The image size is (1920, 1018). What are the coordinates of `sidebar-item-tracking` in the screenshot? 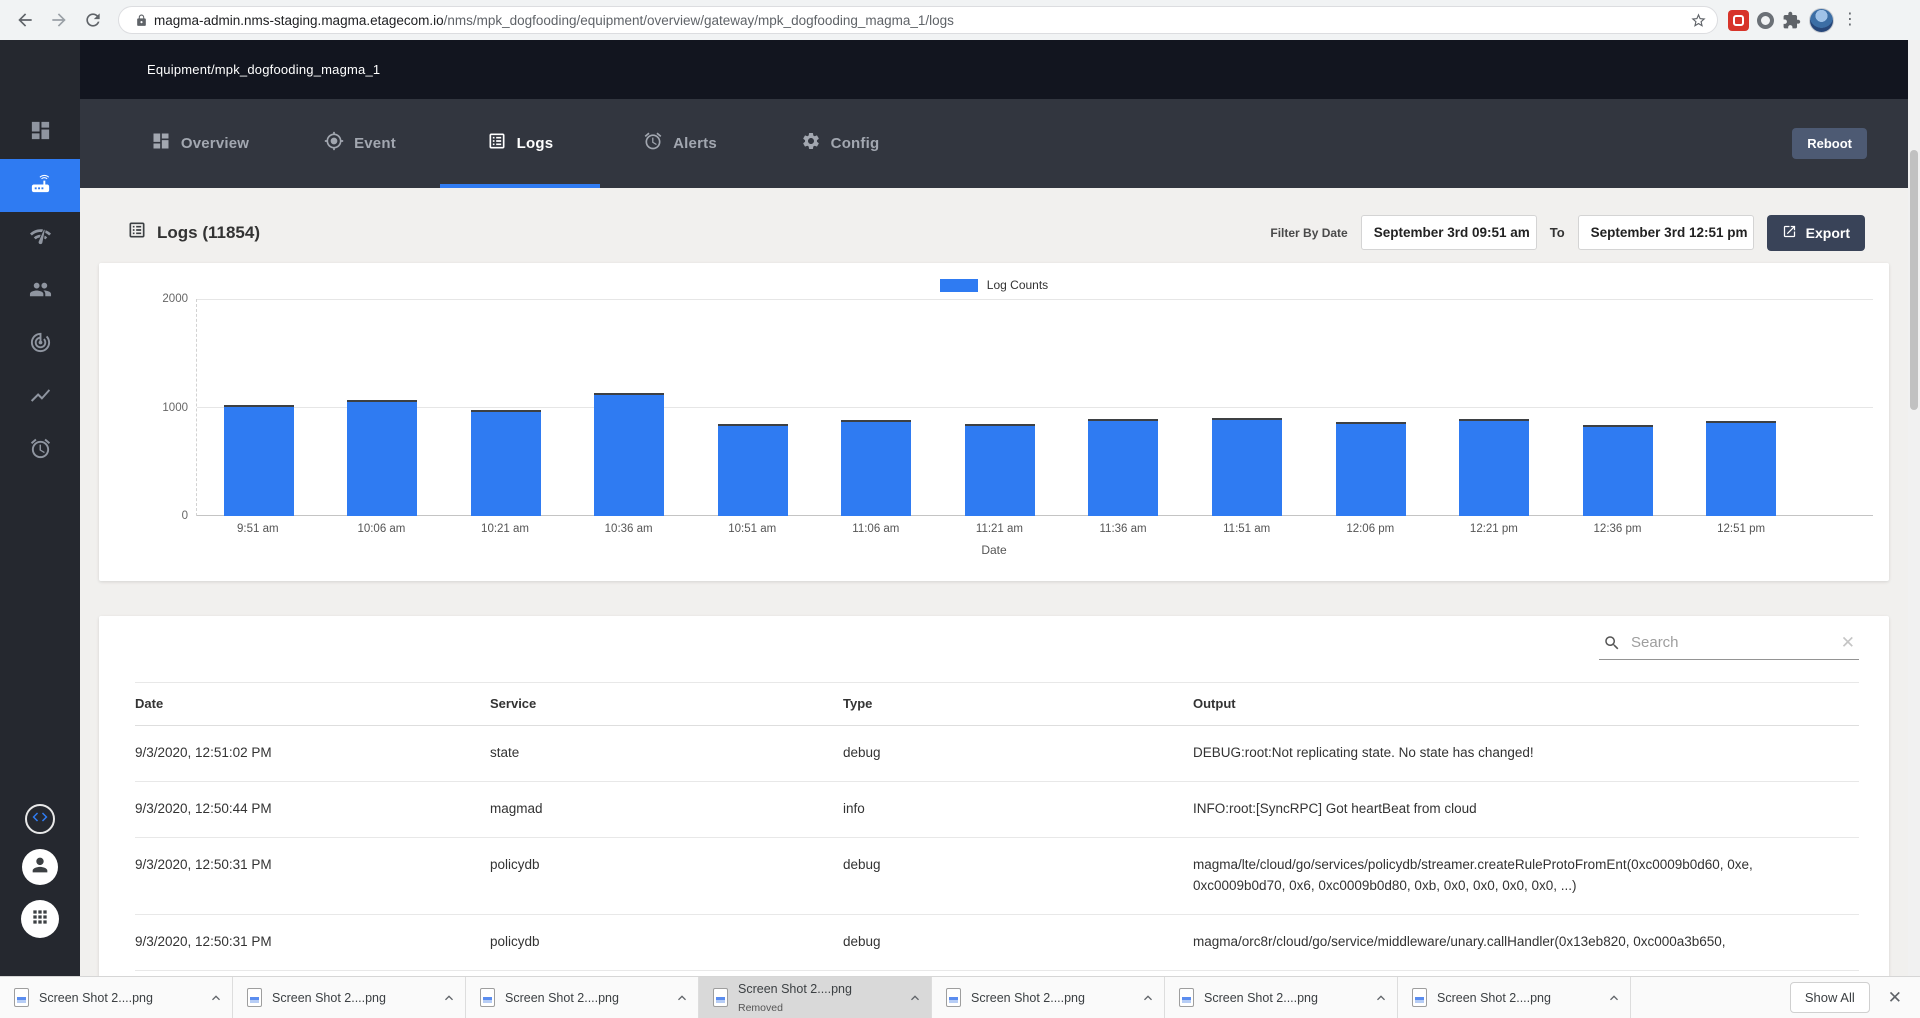 It's located at (40, 344).